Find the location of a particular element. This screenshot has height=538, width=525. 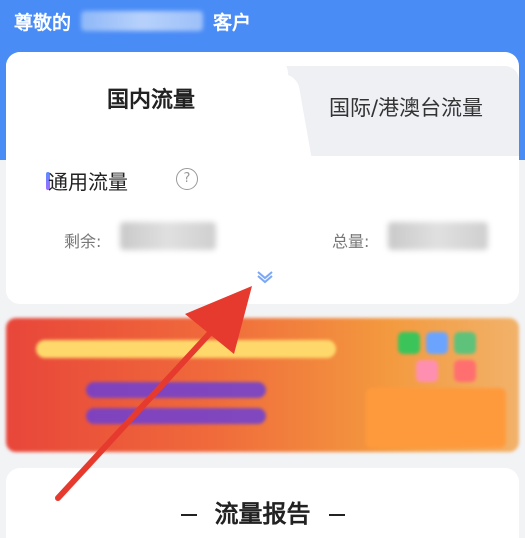

question-circle-icon: ? is located at coordinates (187, 179).